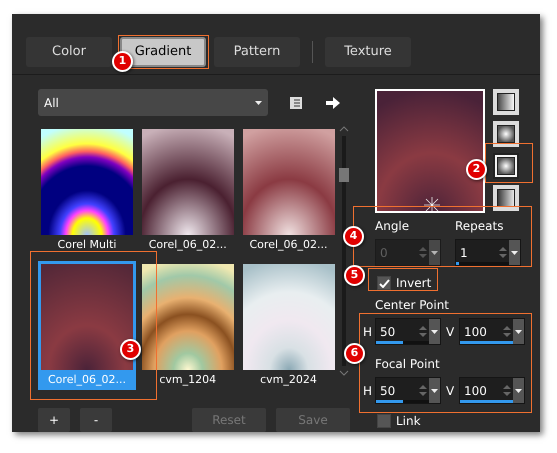 The height and width of the screenshot is (453, 557). What do you see at coordinates (344, 175) in the screenshot?
I see `scrollbar-thumb` at bounding box center [344, 175].